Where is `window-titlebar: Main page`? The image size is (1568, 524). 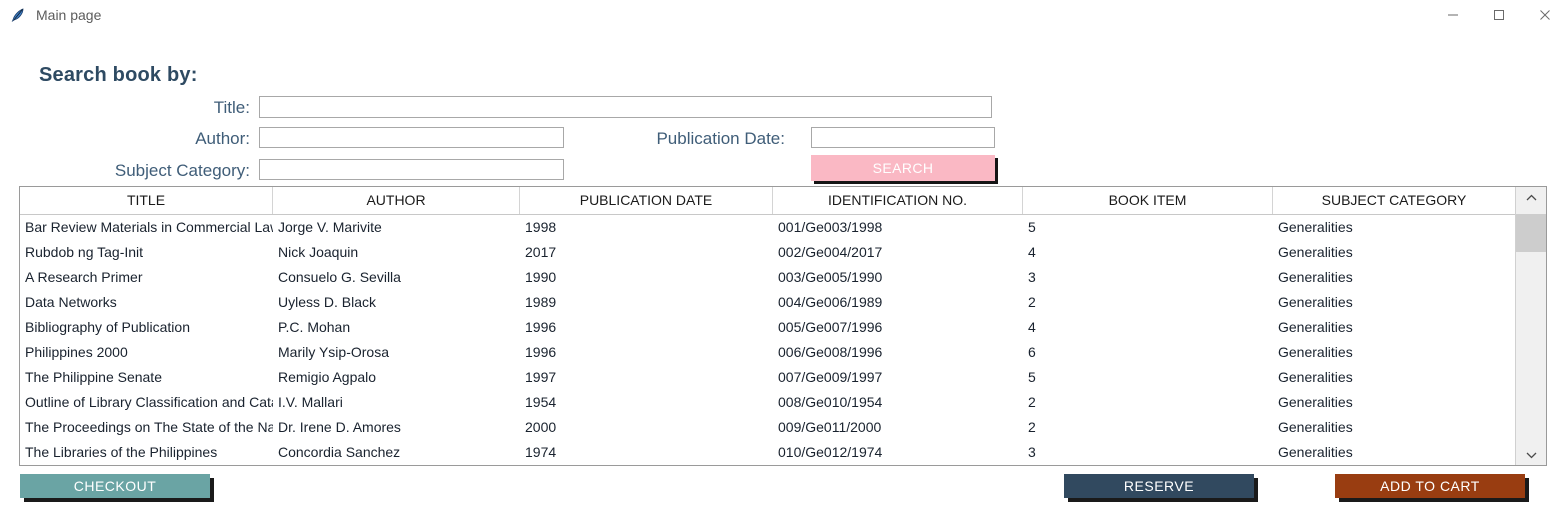
window-titlebar: Main page is located at coordinates (784, 14).